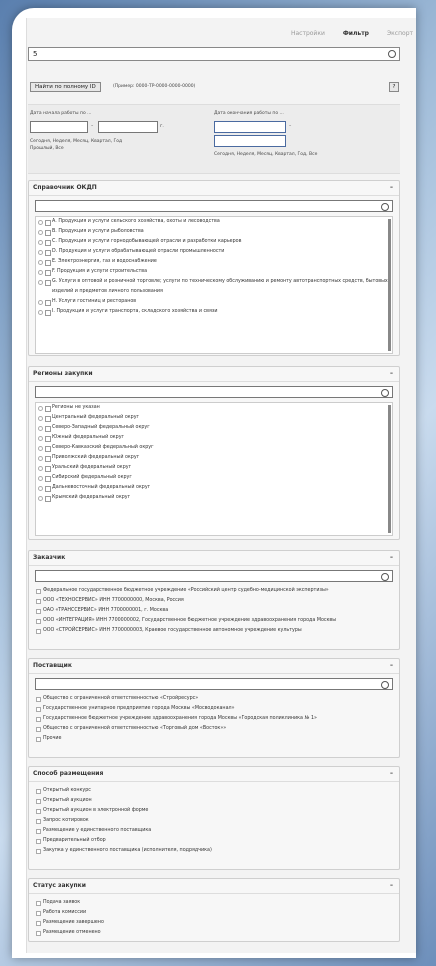 This screenshot has width=436, height=966. I want to click on end-link-all: Все, so click(313, 154).